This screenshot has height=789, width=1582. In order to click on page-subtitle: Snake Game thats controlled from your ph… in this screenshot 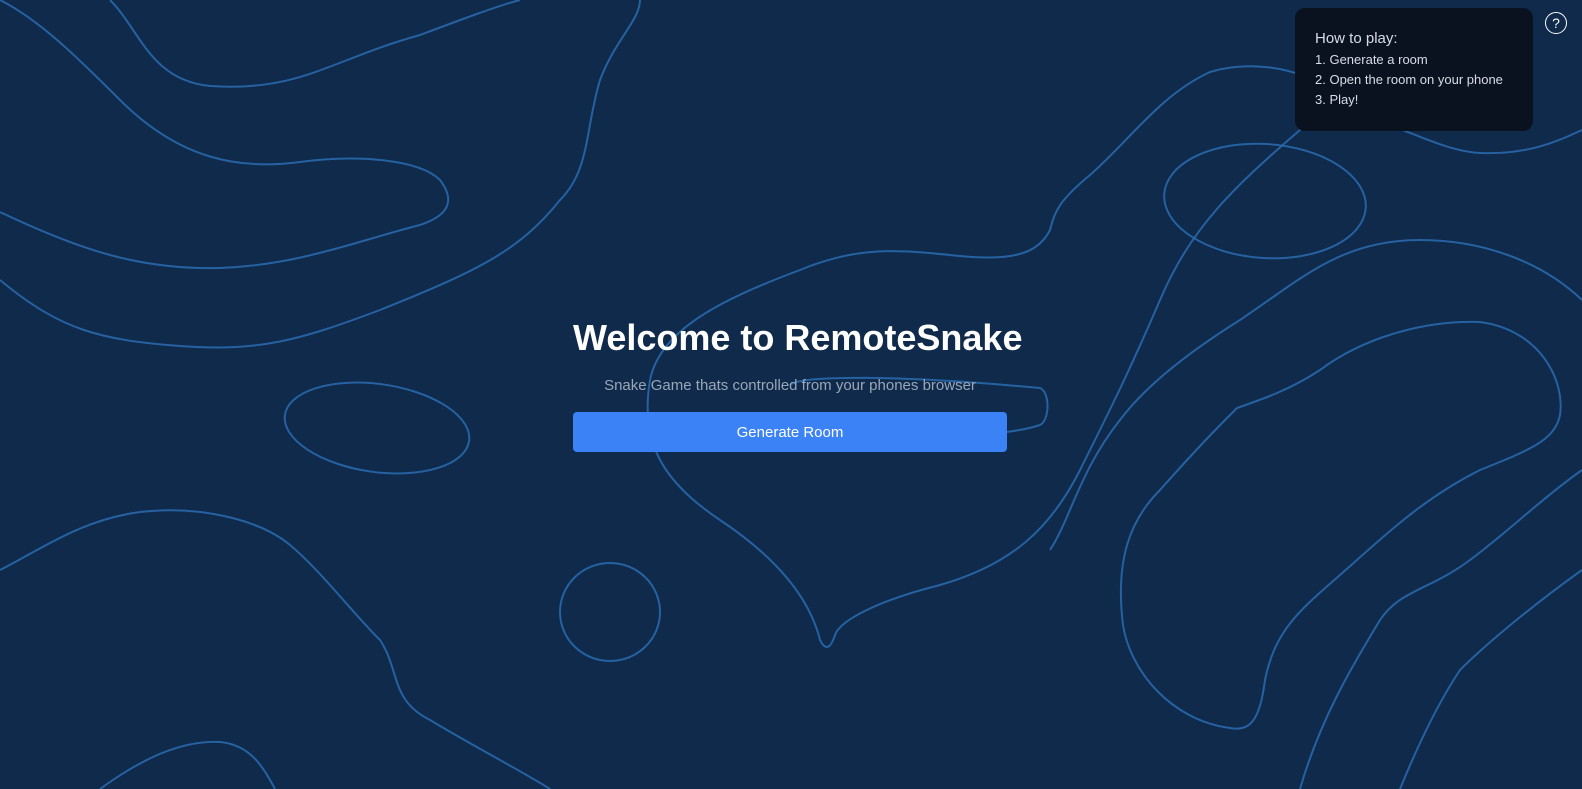, I will do `click(790, 385)`.